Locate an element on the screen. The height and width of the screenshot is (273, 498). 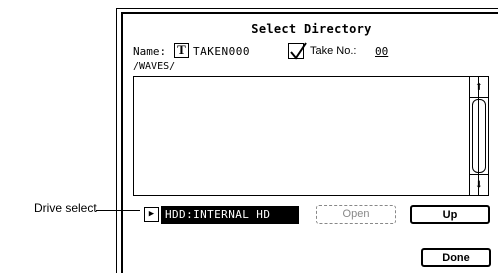
scroll-up-icon: ⬆ is located at coordinates (479, 87).